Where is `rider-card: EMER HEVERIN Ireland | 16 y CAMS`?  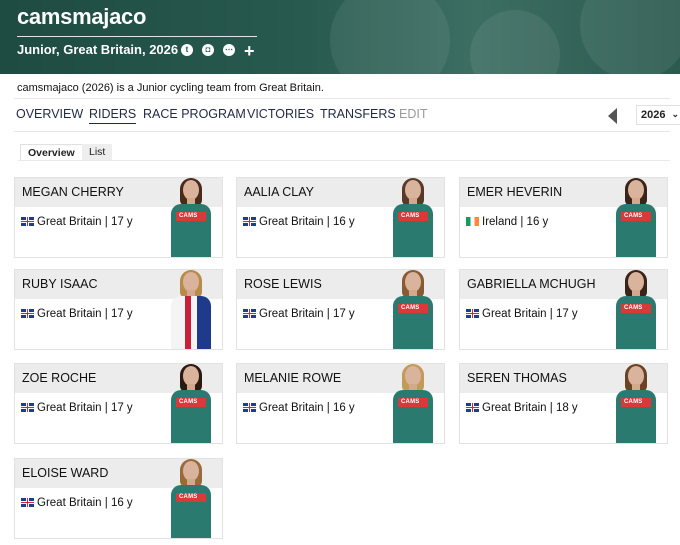 rider-card: EMER HEVERIN Ireland | 16 y CAMS is located at coordinates (563, 217).